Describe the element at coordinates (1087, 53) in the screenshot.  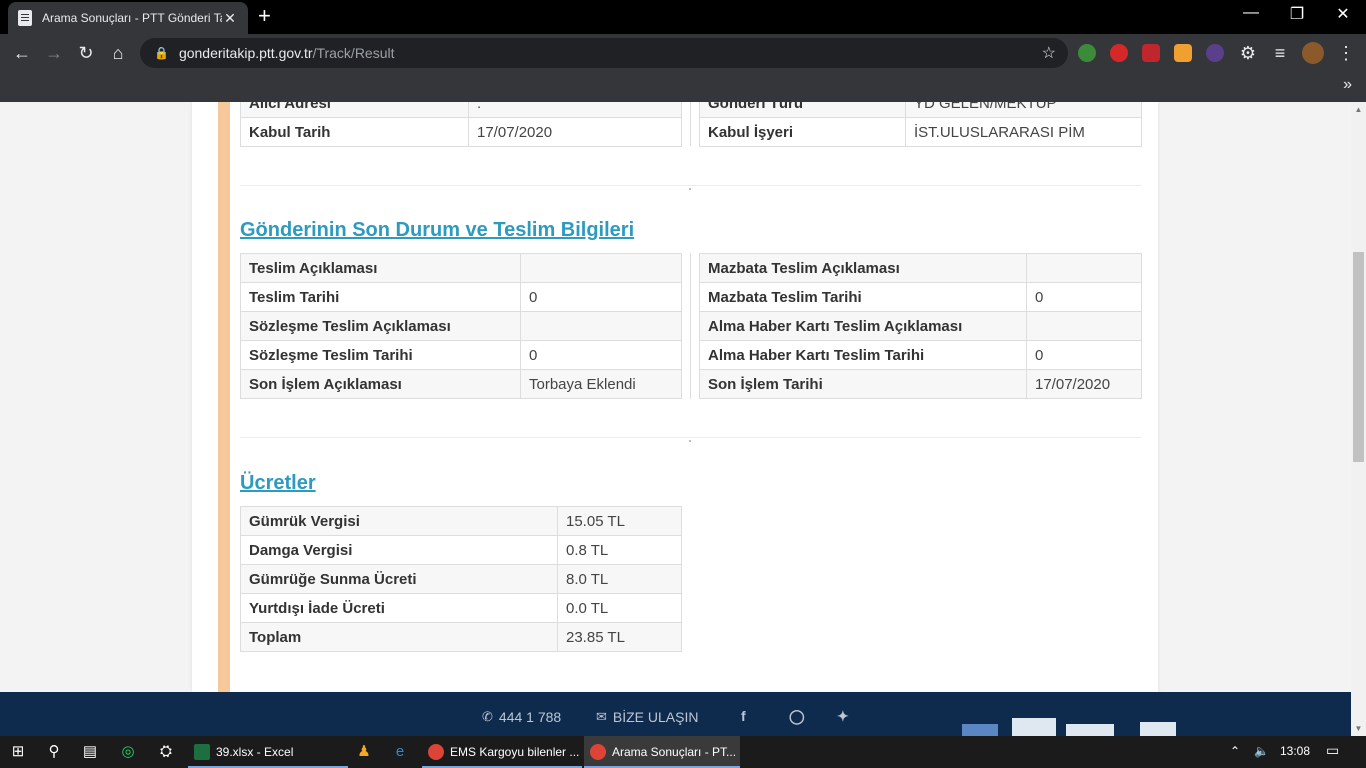
I see `extension-globe-icon` at that location.